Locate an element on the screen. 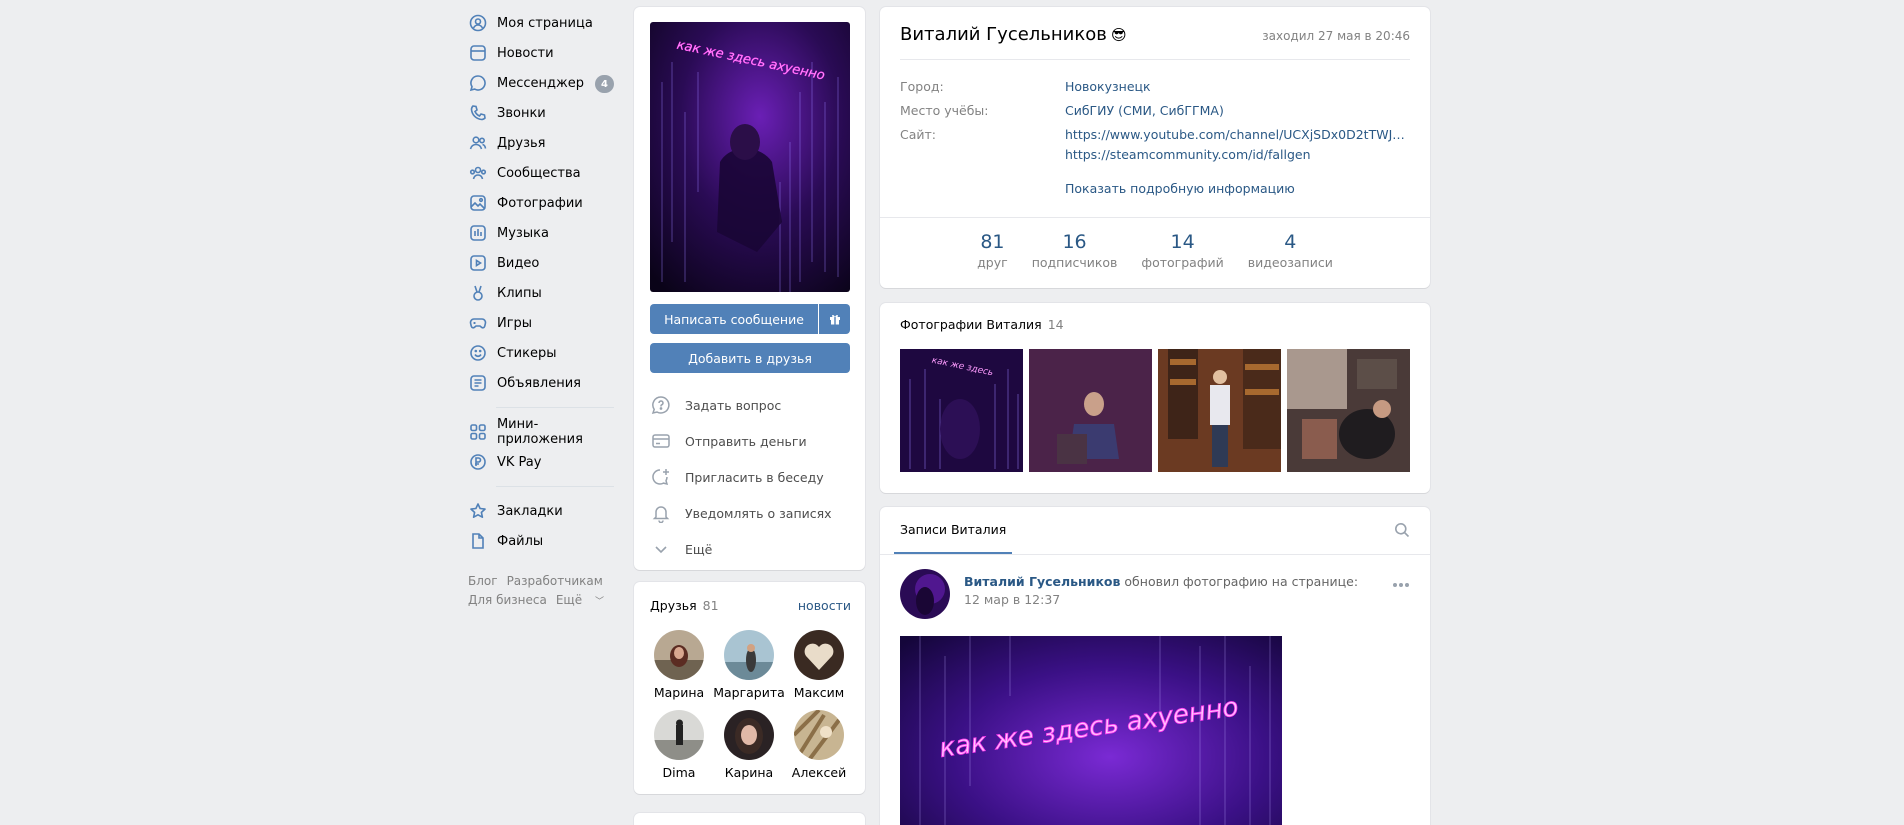  more-options-icon is located at coordinates (1401, 585).